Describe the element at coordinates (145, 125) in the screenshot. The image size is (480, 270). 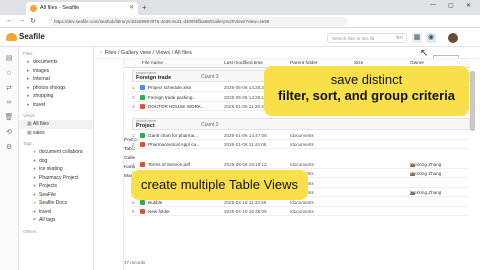
I see `group-name: Project` at that location.